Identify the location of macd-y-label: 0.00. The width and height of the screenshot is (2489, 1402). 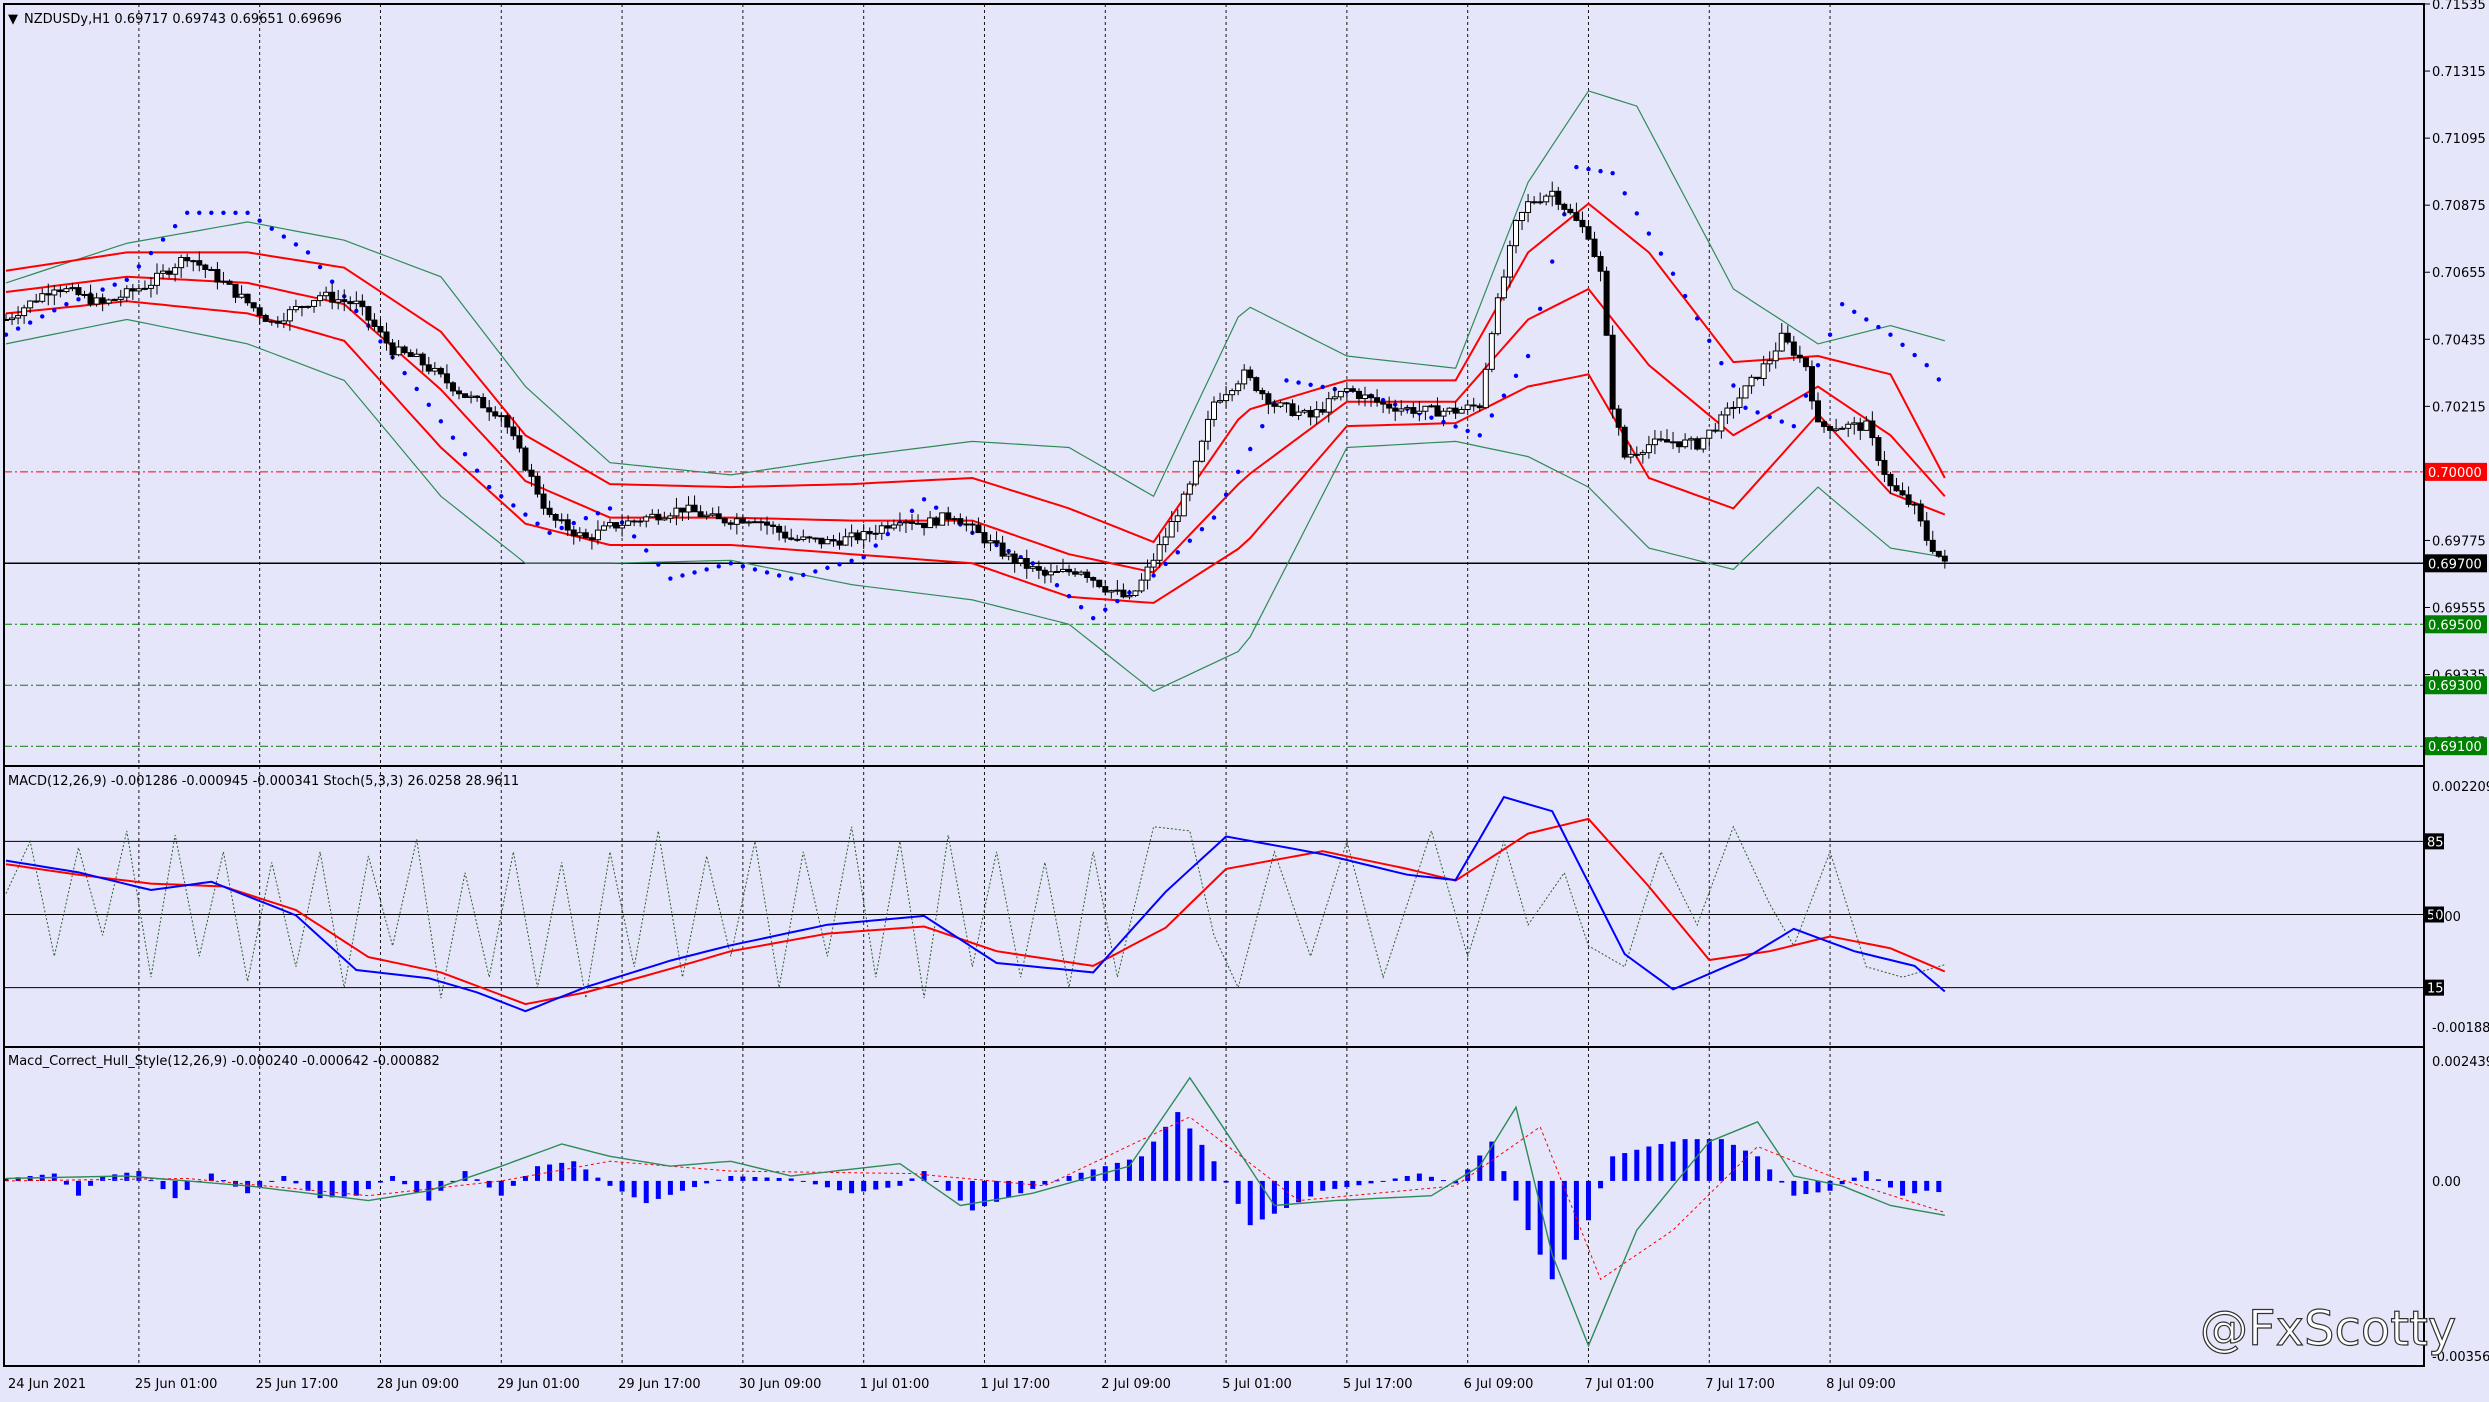
(2446, 917).